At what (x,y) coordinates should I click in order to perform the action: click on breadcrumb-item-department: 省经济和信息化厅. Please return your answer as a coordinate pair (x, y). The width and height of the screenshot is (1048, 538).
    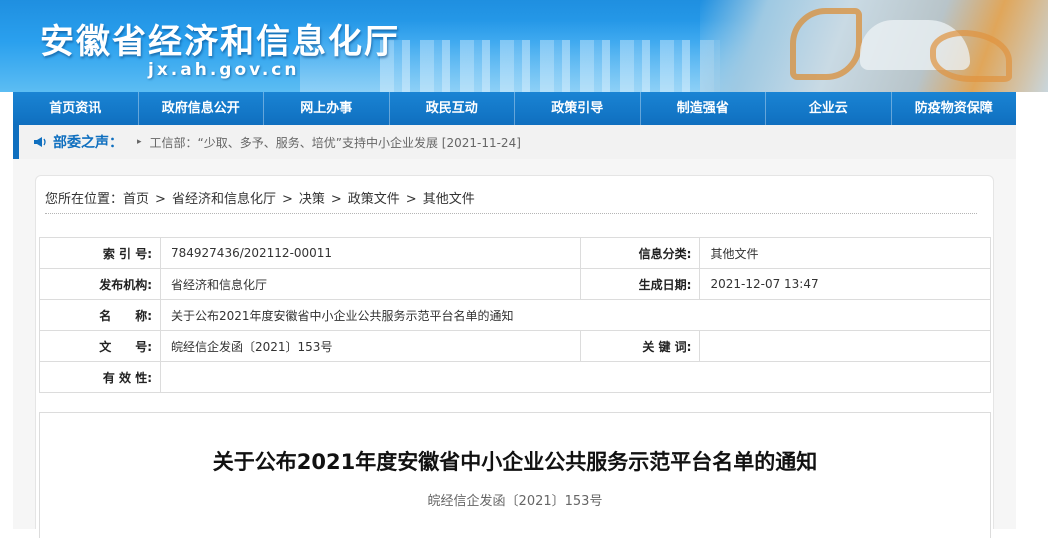
    Looking at the image, I should click on (224, 199).